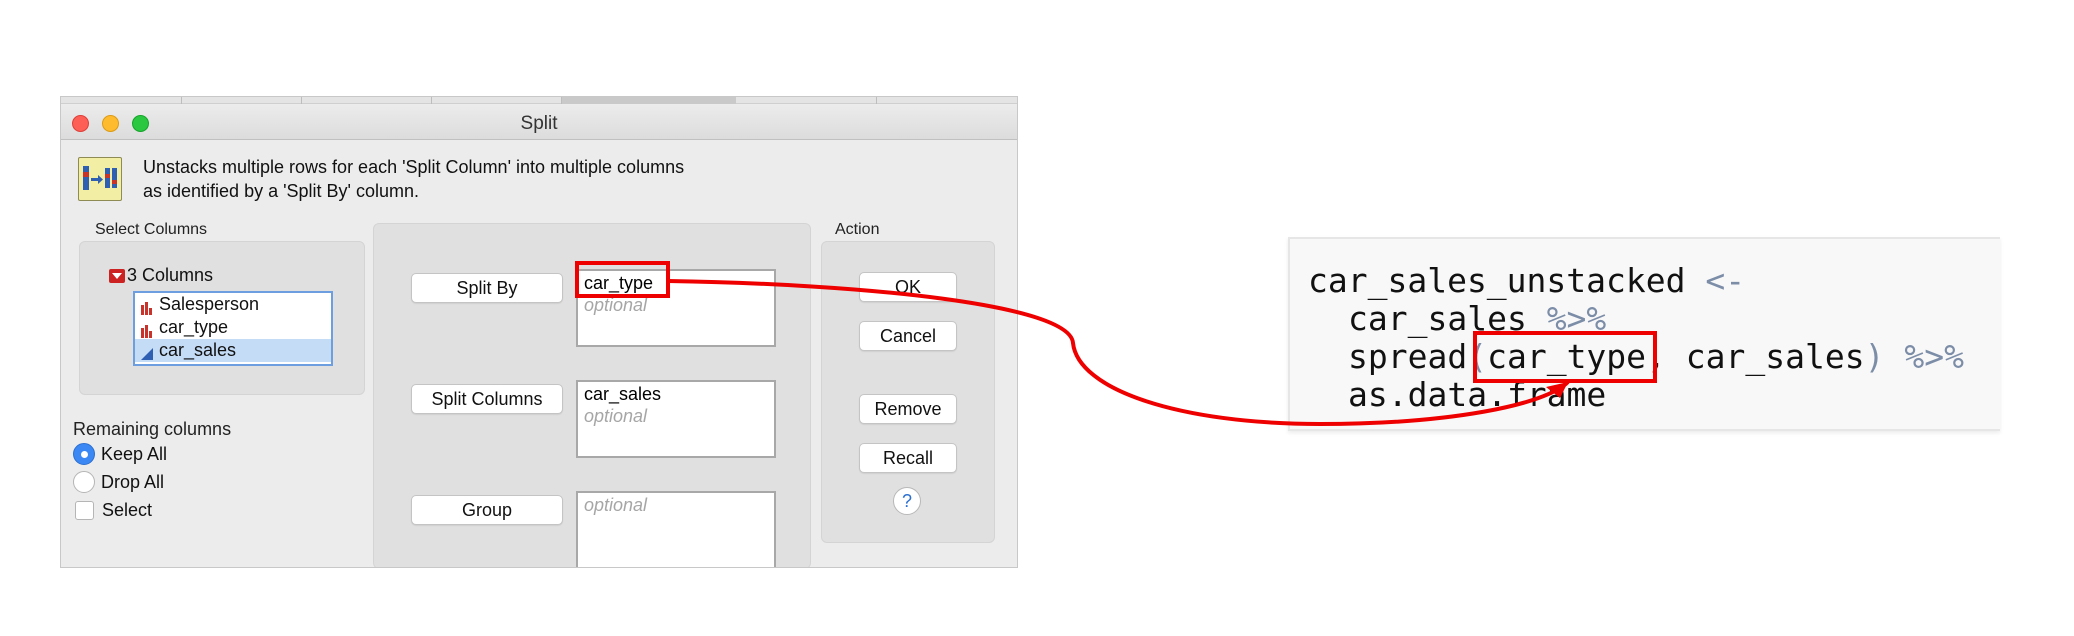  What do you see at coordinates (170, 275) in the screenshot?
I see `columns-count: 3 Columns` at bounding box center [170, 275].